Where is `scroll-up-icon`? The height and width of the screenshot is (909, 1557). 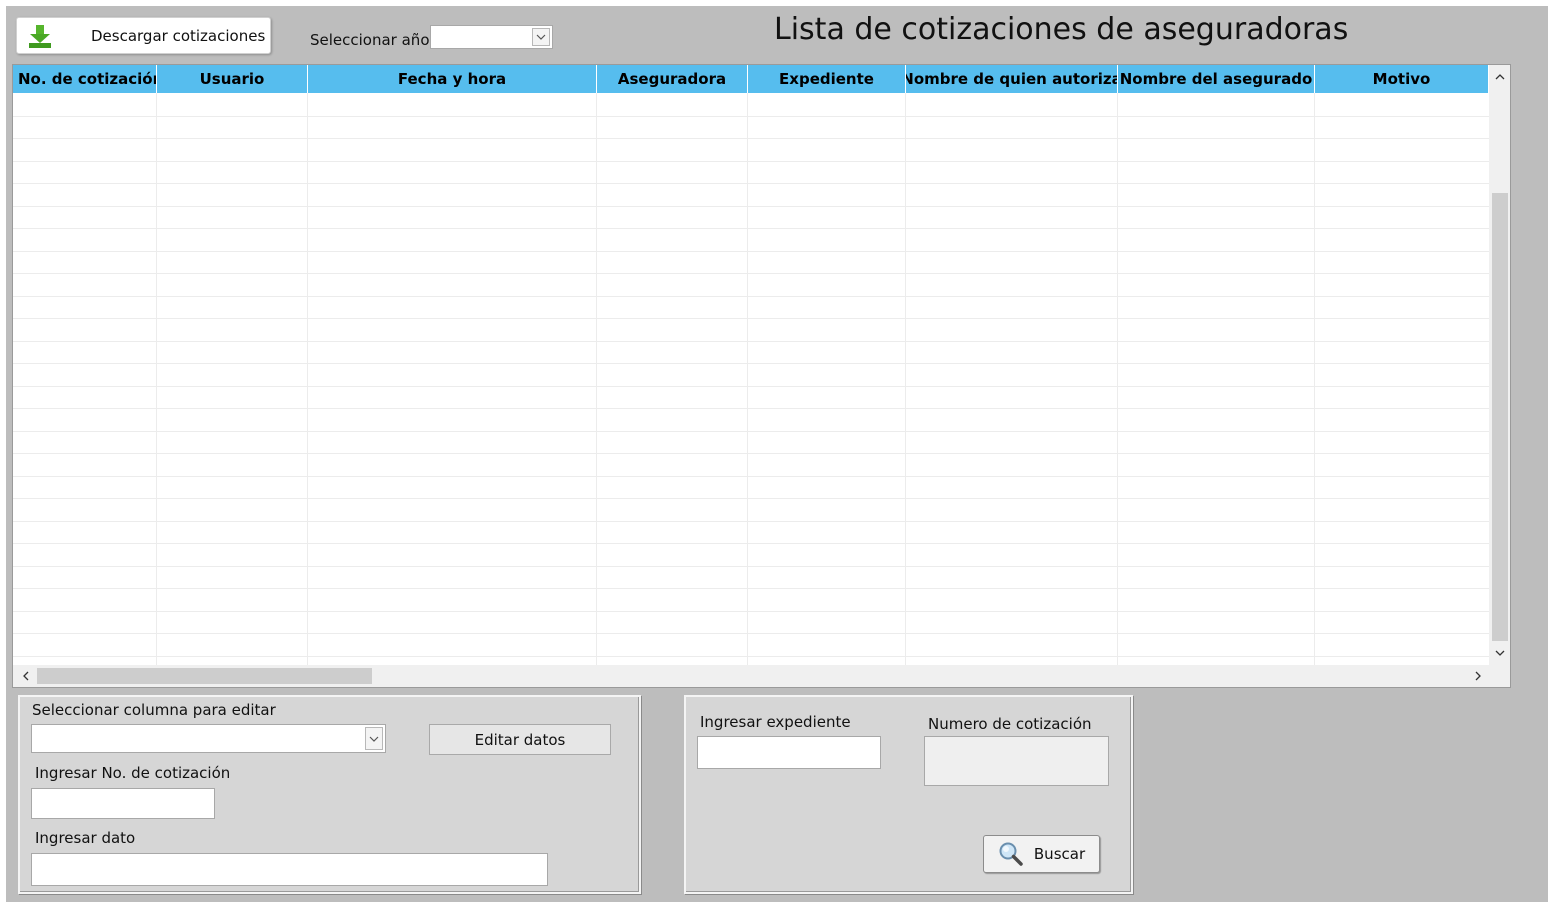
scroll-up-icon is located at coordinates (1499, 77).